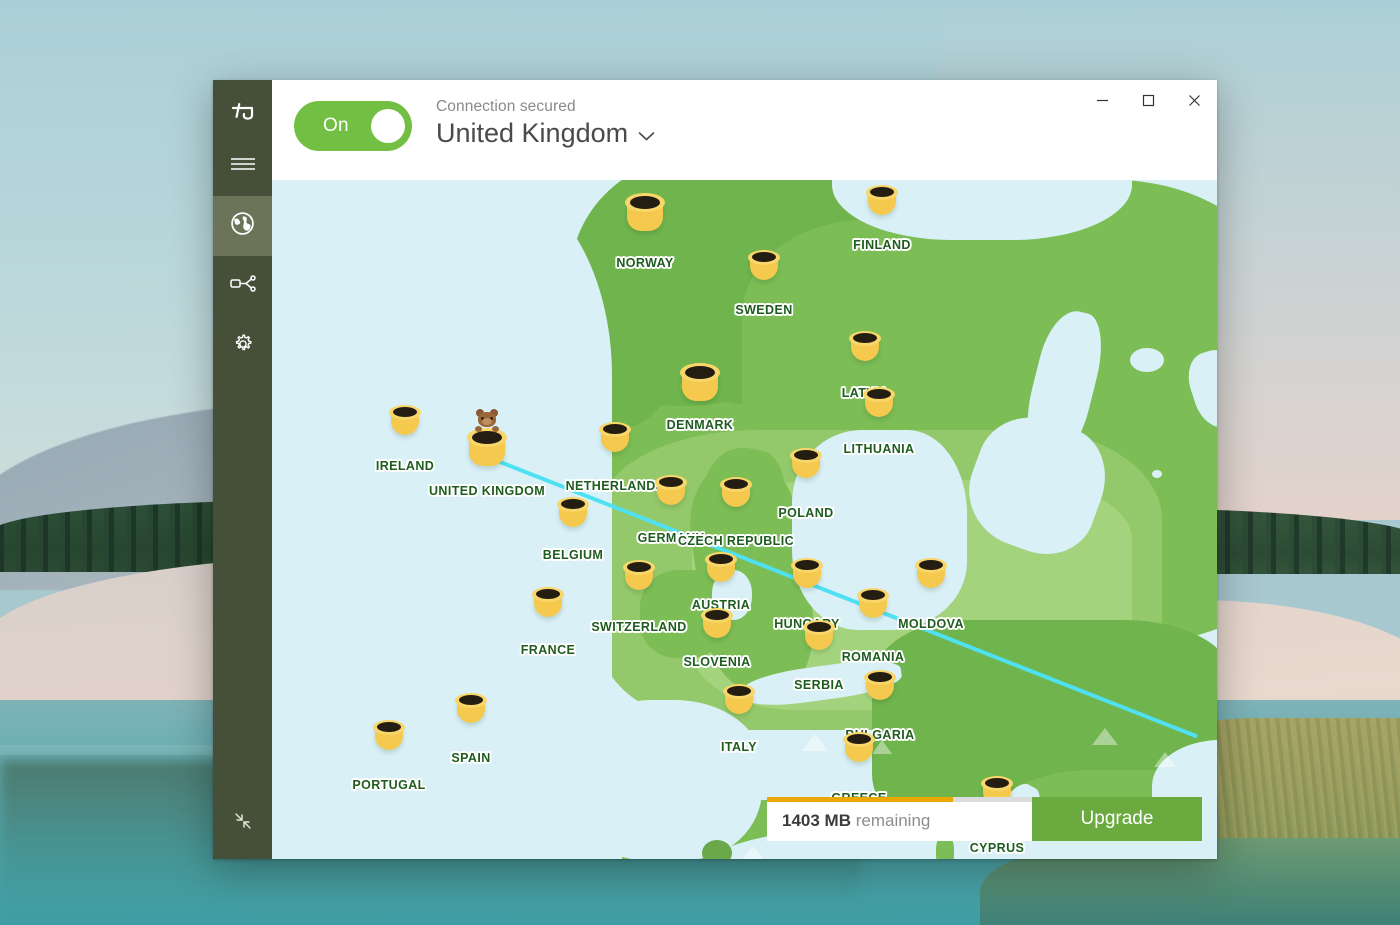 Image resolution: width=1400 pixels, height=925 pixels. What do you see at coordinates (882, 245) in the screenshot?
I see `country-label: FINLAND` at bounding box center [882, 245].